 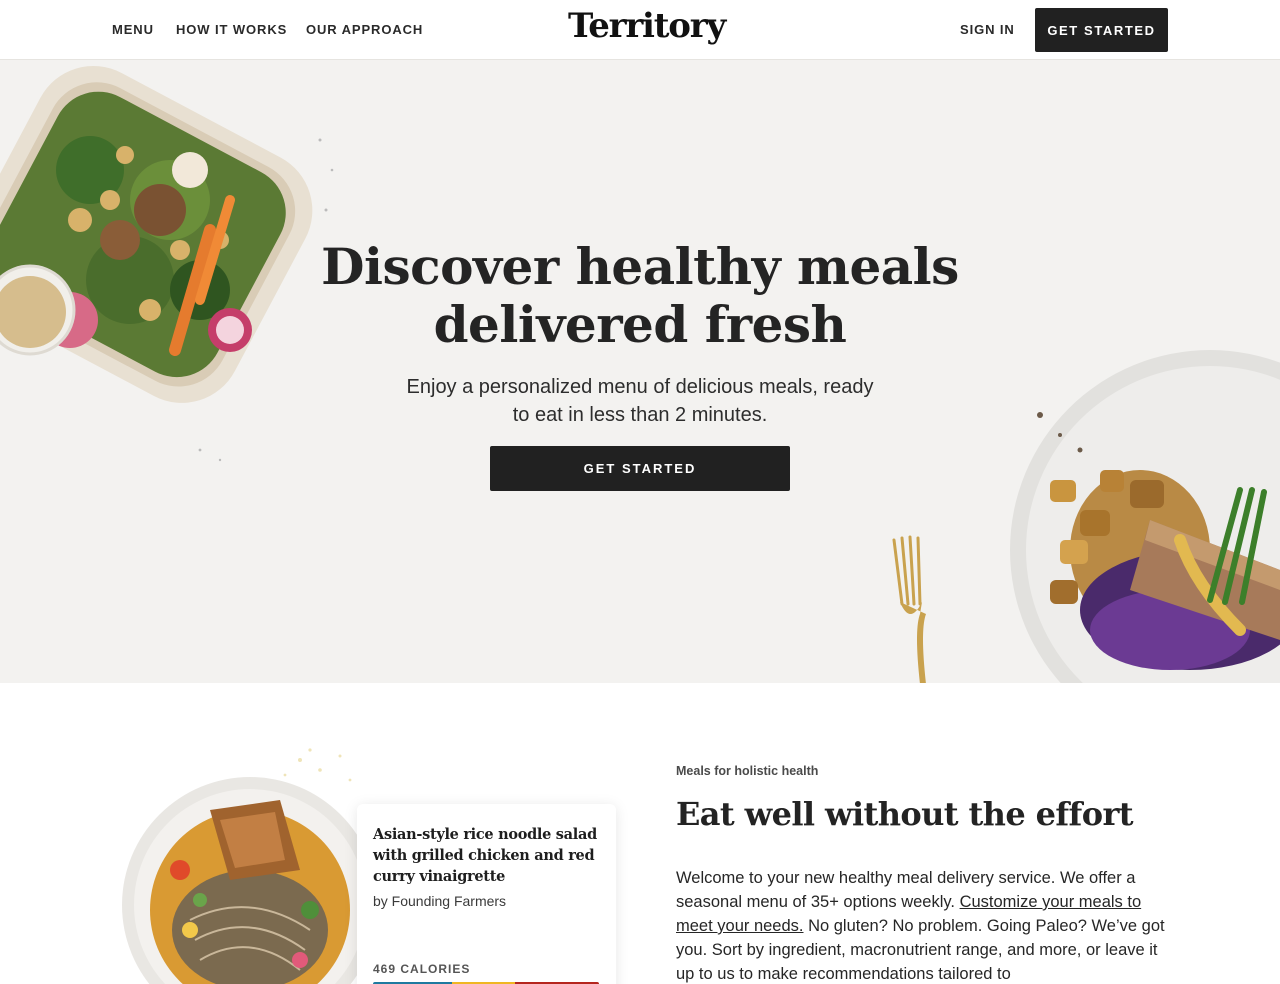 What do you see at coordinates (1101, 30) in the screenshot?
I see `nav-get-started-button: GET STARTED` at bounding box center [1101, 30].